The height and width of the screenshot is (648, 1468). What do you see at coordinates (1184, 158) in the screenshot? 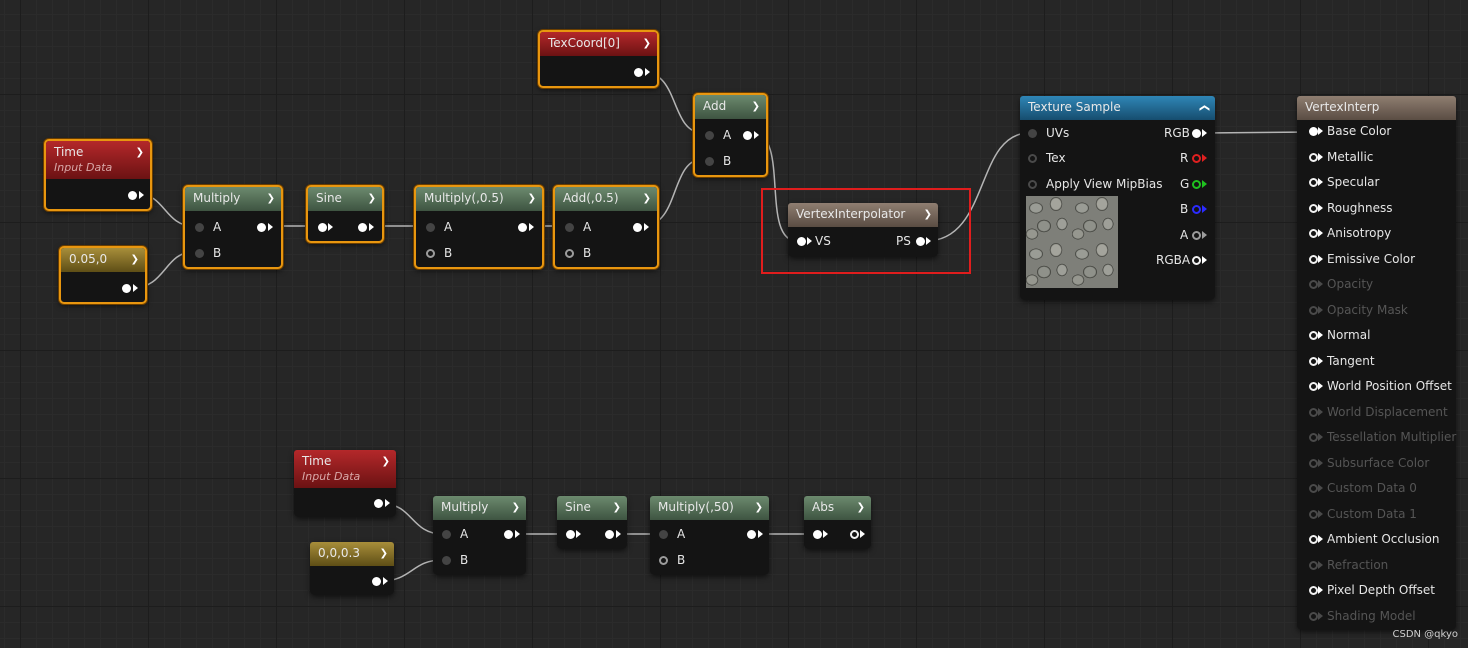
I see `pin-label-r: R` at bounding box center [1184, 158].